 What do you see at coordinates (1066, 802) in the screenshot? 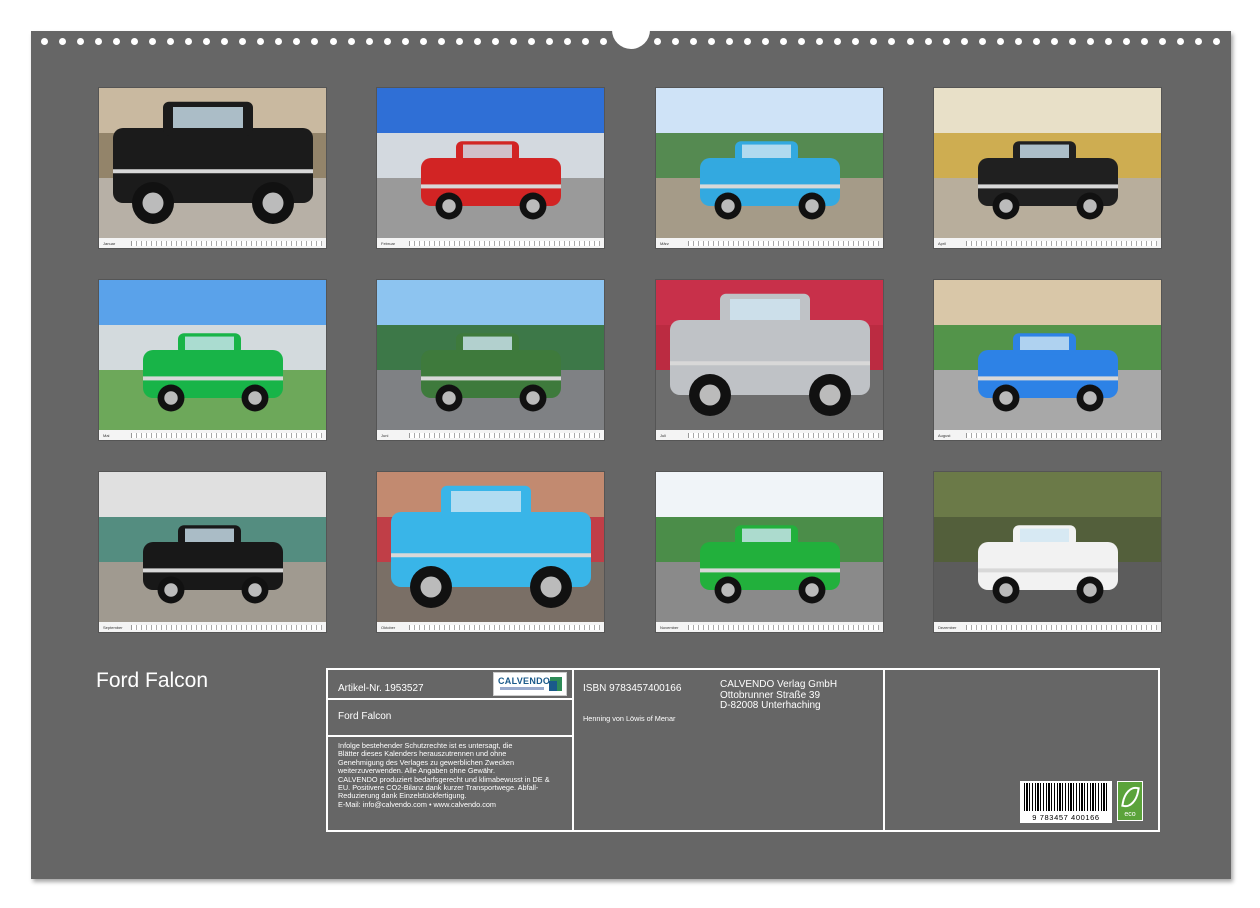
I see `barcode: 9 783457 400166` at bounding box center [1066, 802].